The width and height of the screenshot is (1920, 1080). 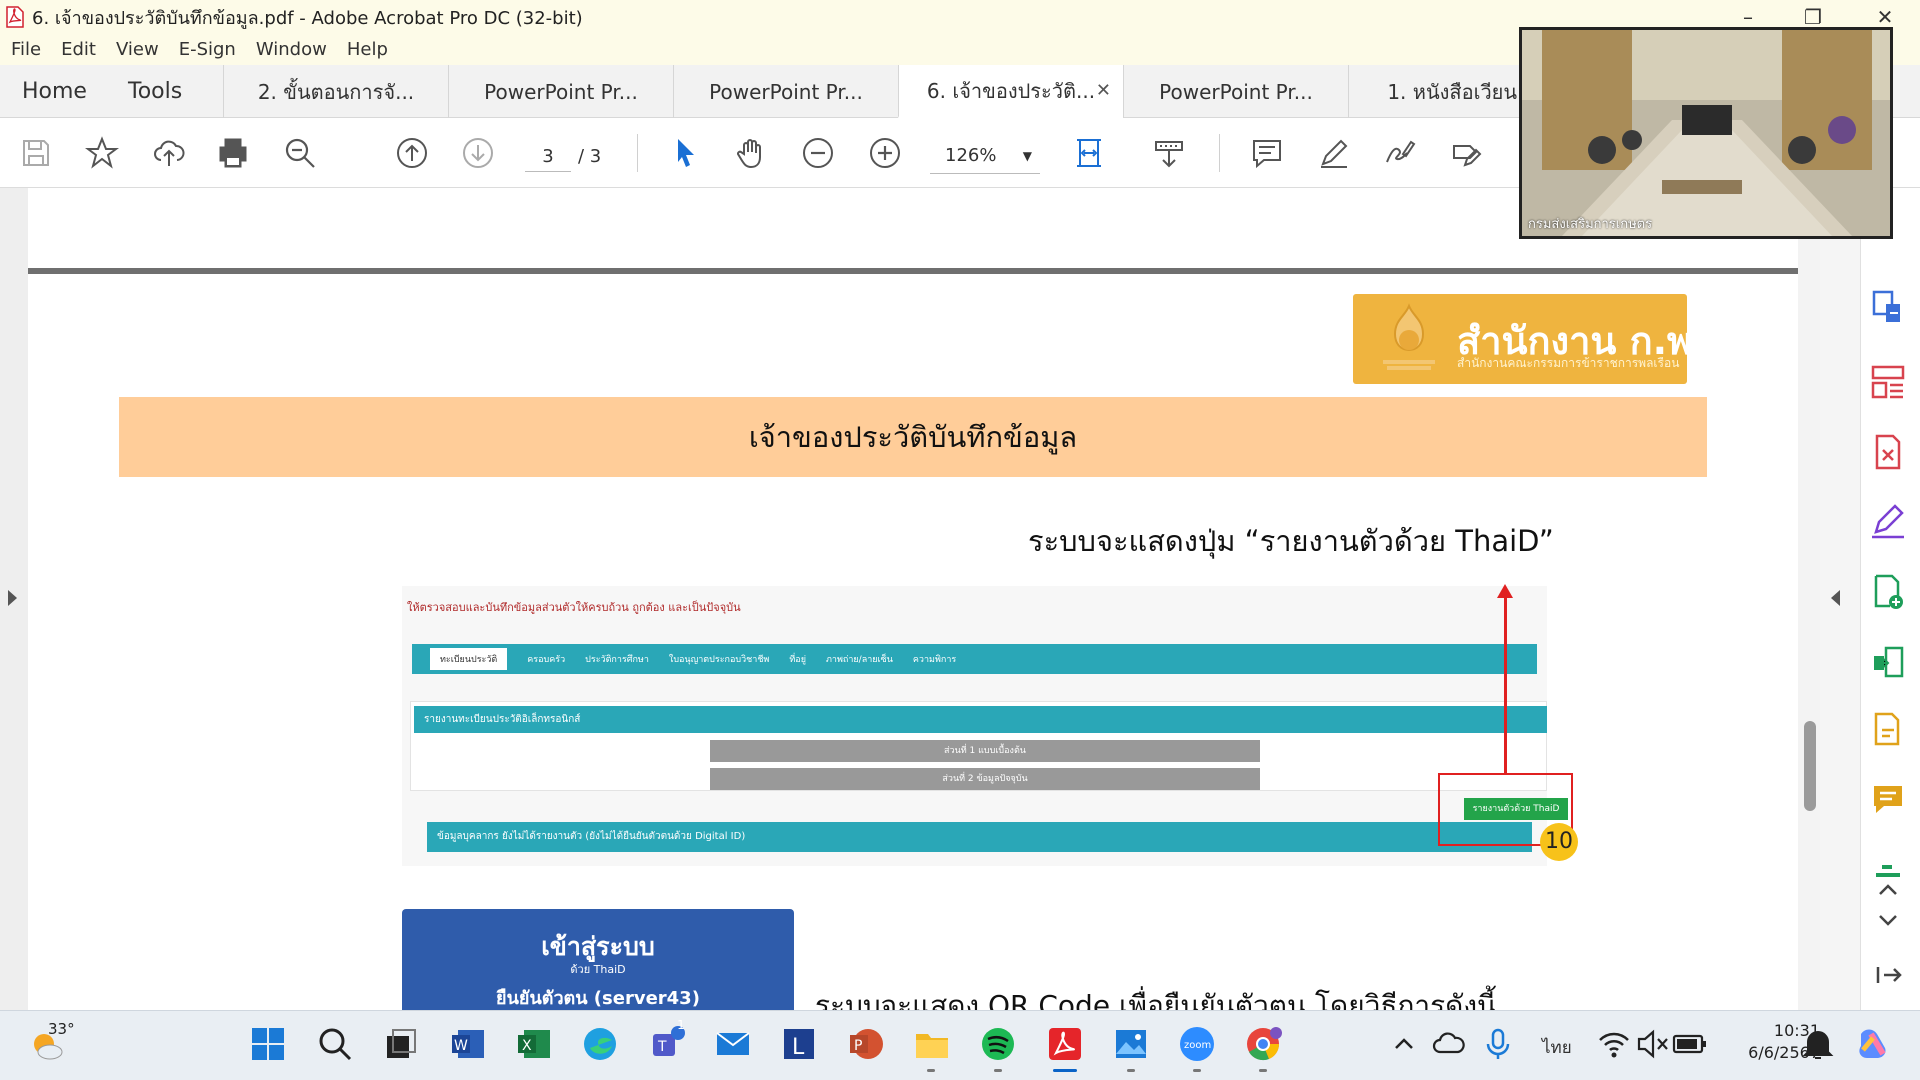 I want to click on sign-icon, so click(x=1400, y=153).